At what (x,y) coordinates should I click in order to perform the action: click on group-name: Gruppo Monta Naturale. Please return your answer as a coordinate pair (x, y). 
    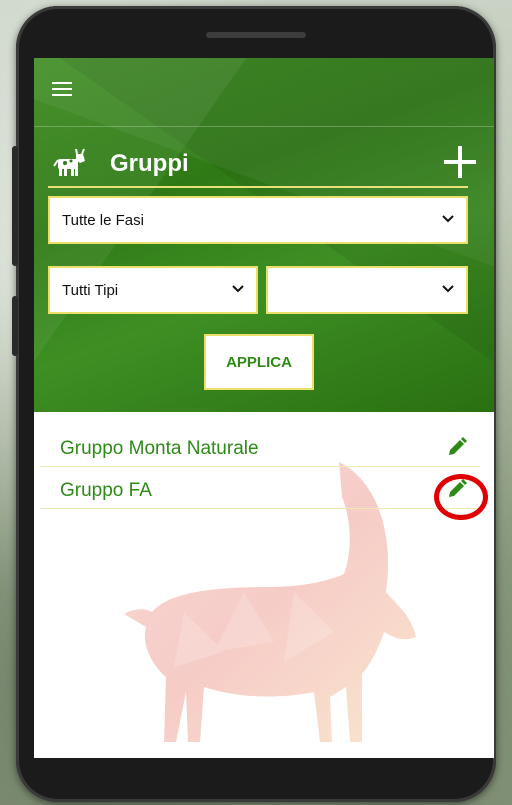
    Looking at the image, I should click on (159, 448).